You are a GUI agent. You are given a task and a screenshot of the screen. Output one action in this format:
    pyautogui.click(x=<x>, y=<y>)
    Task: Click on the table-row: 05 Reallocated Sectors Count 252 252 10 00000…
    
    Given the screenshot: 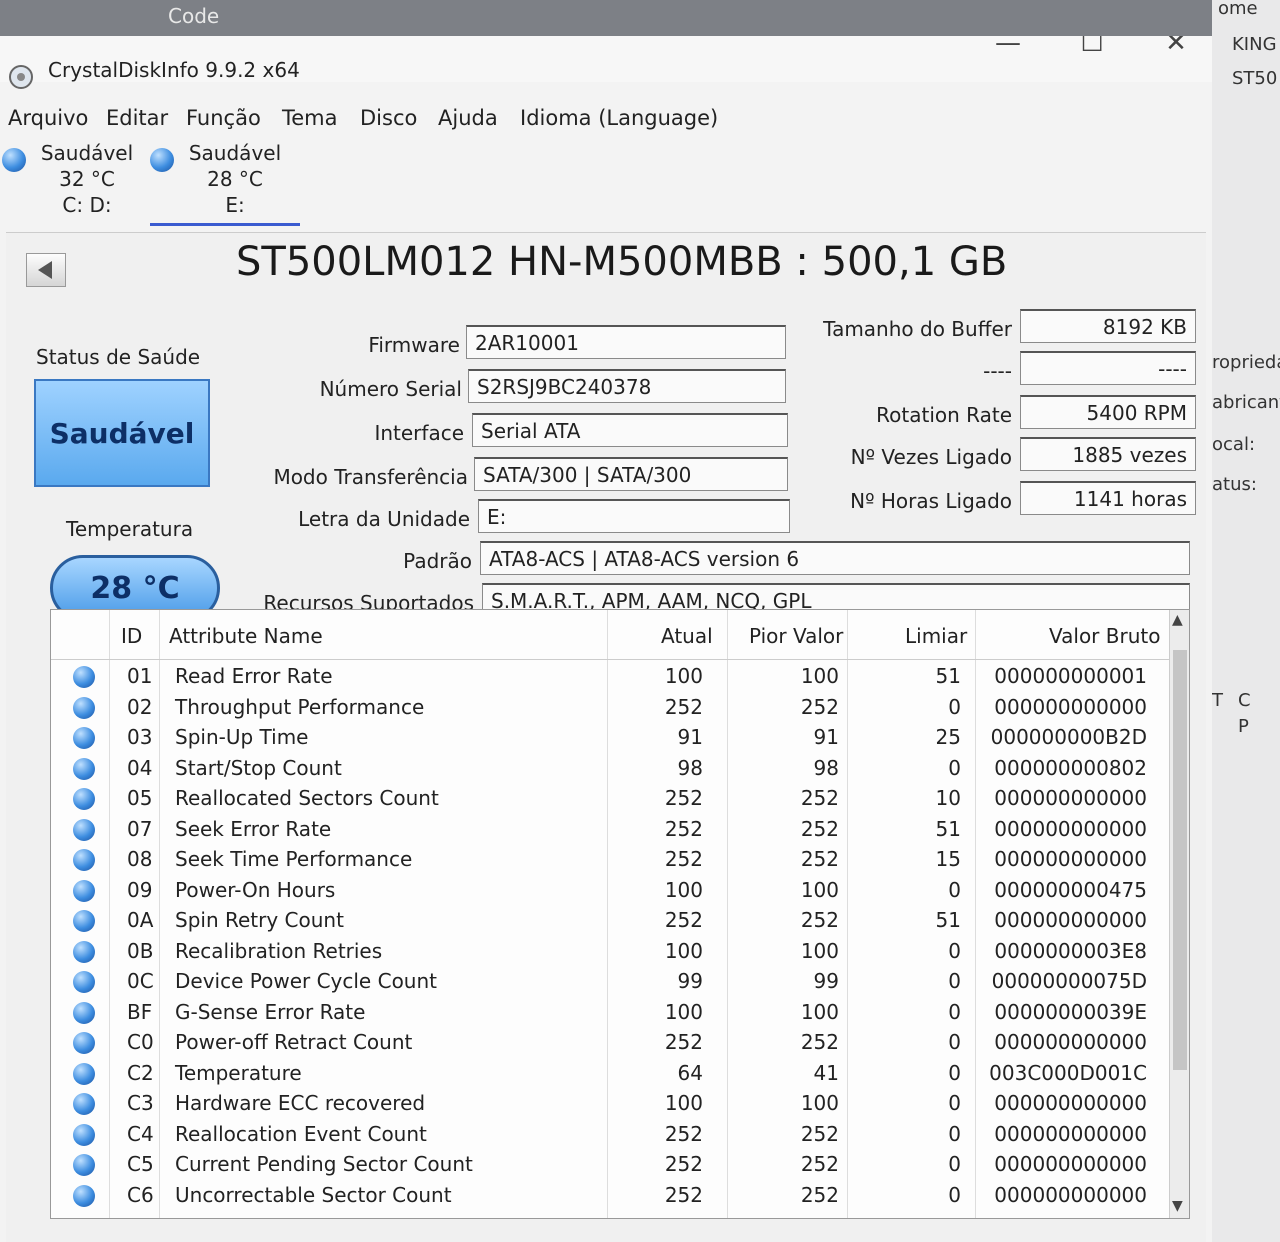 What is the action you would take?
    pyautogui.click(x=611, y=799)
    